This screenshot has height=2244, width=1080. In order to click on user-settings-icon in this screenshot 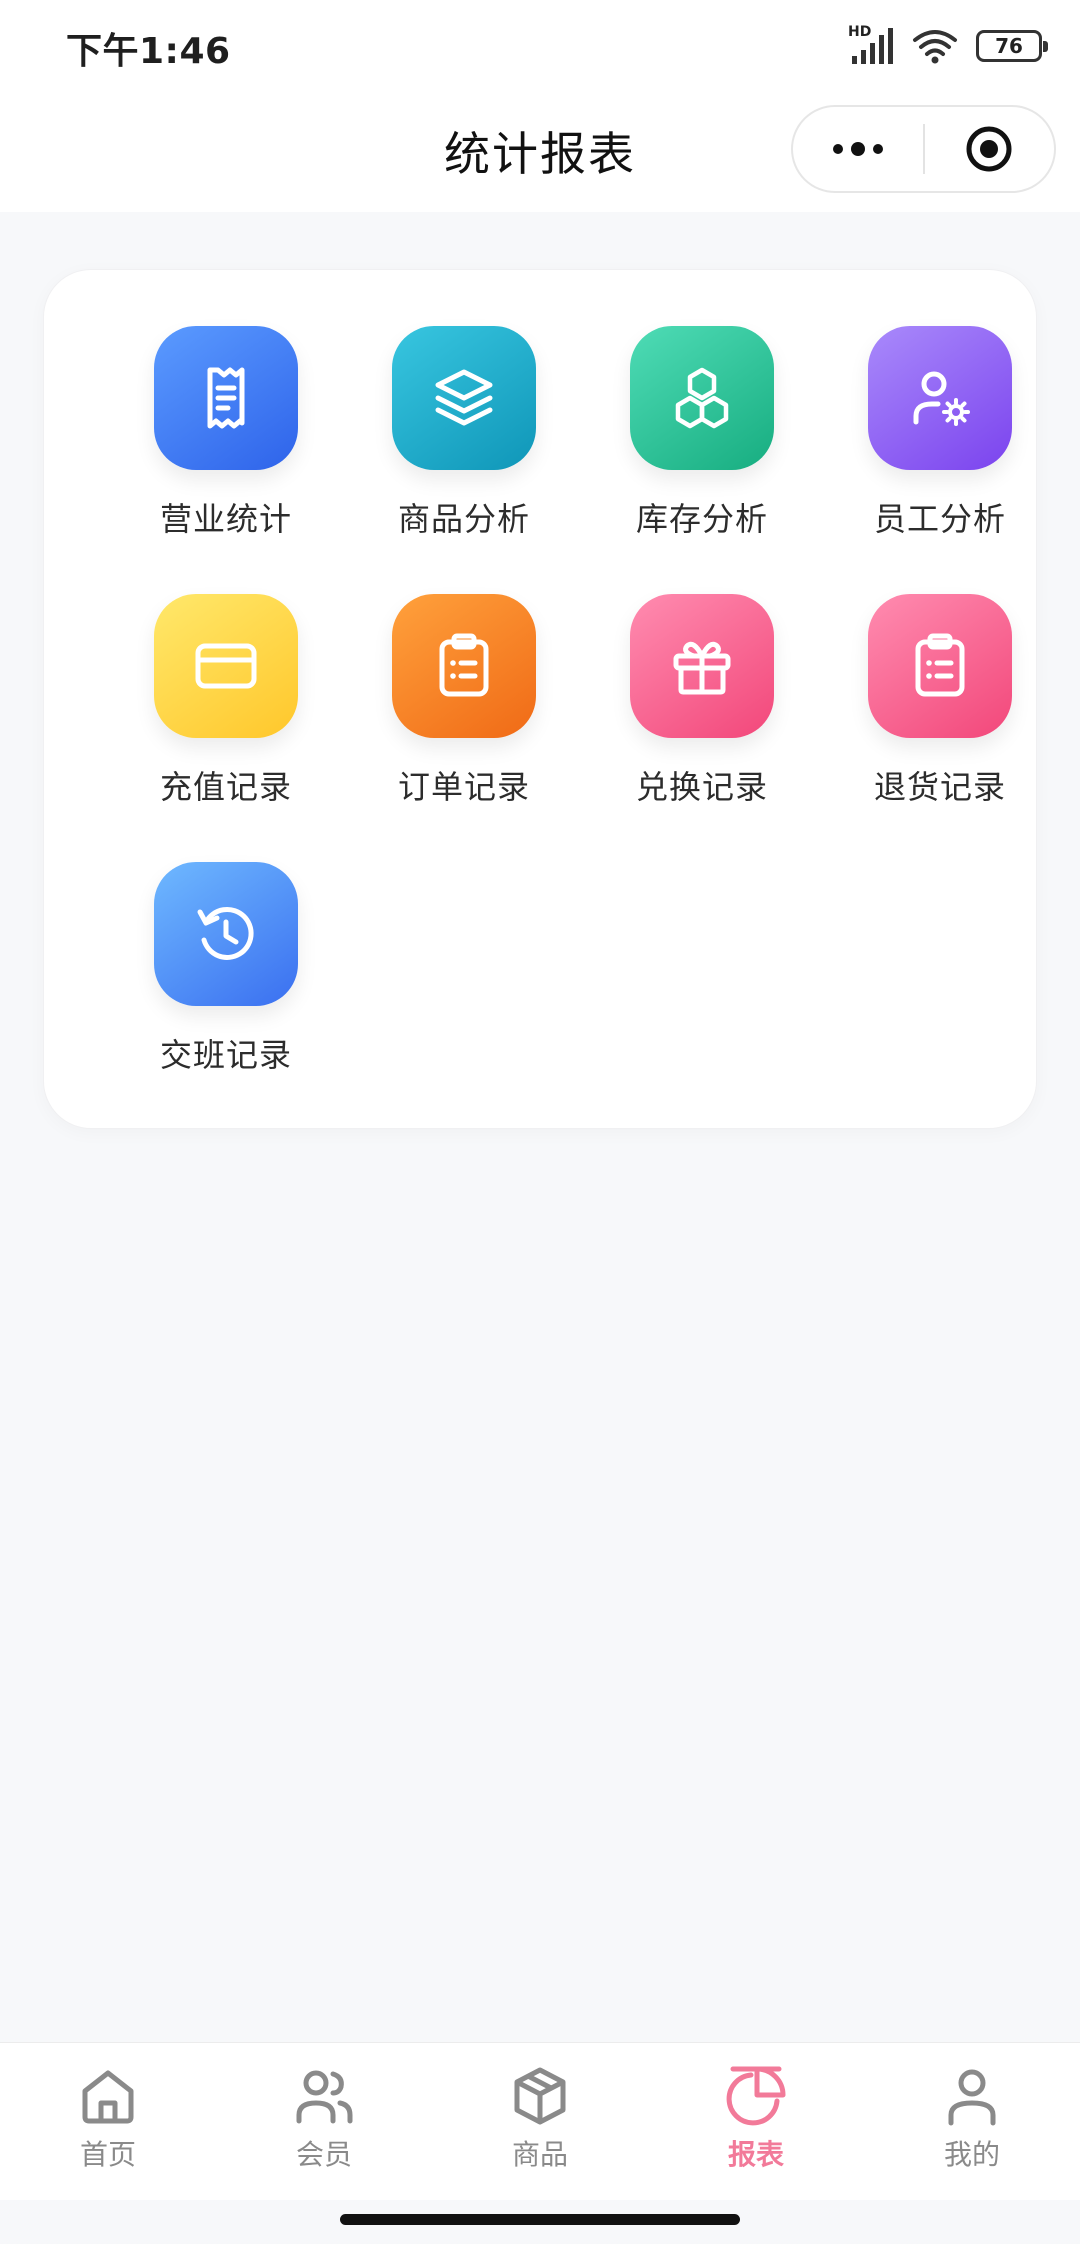, I will do `click(941, 398)`.